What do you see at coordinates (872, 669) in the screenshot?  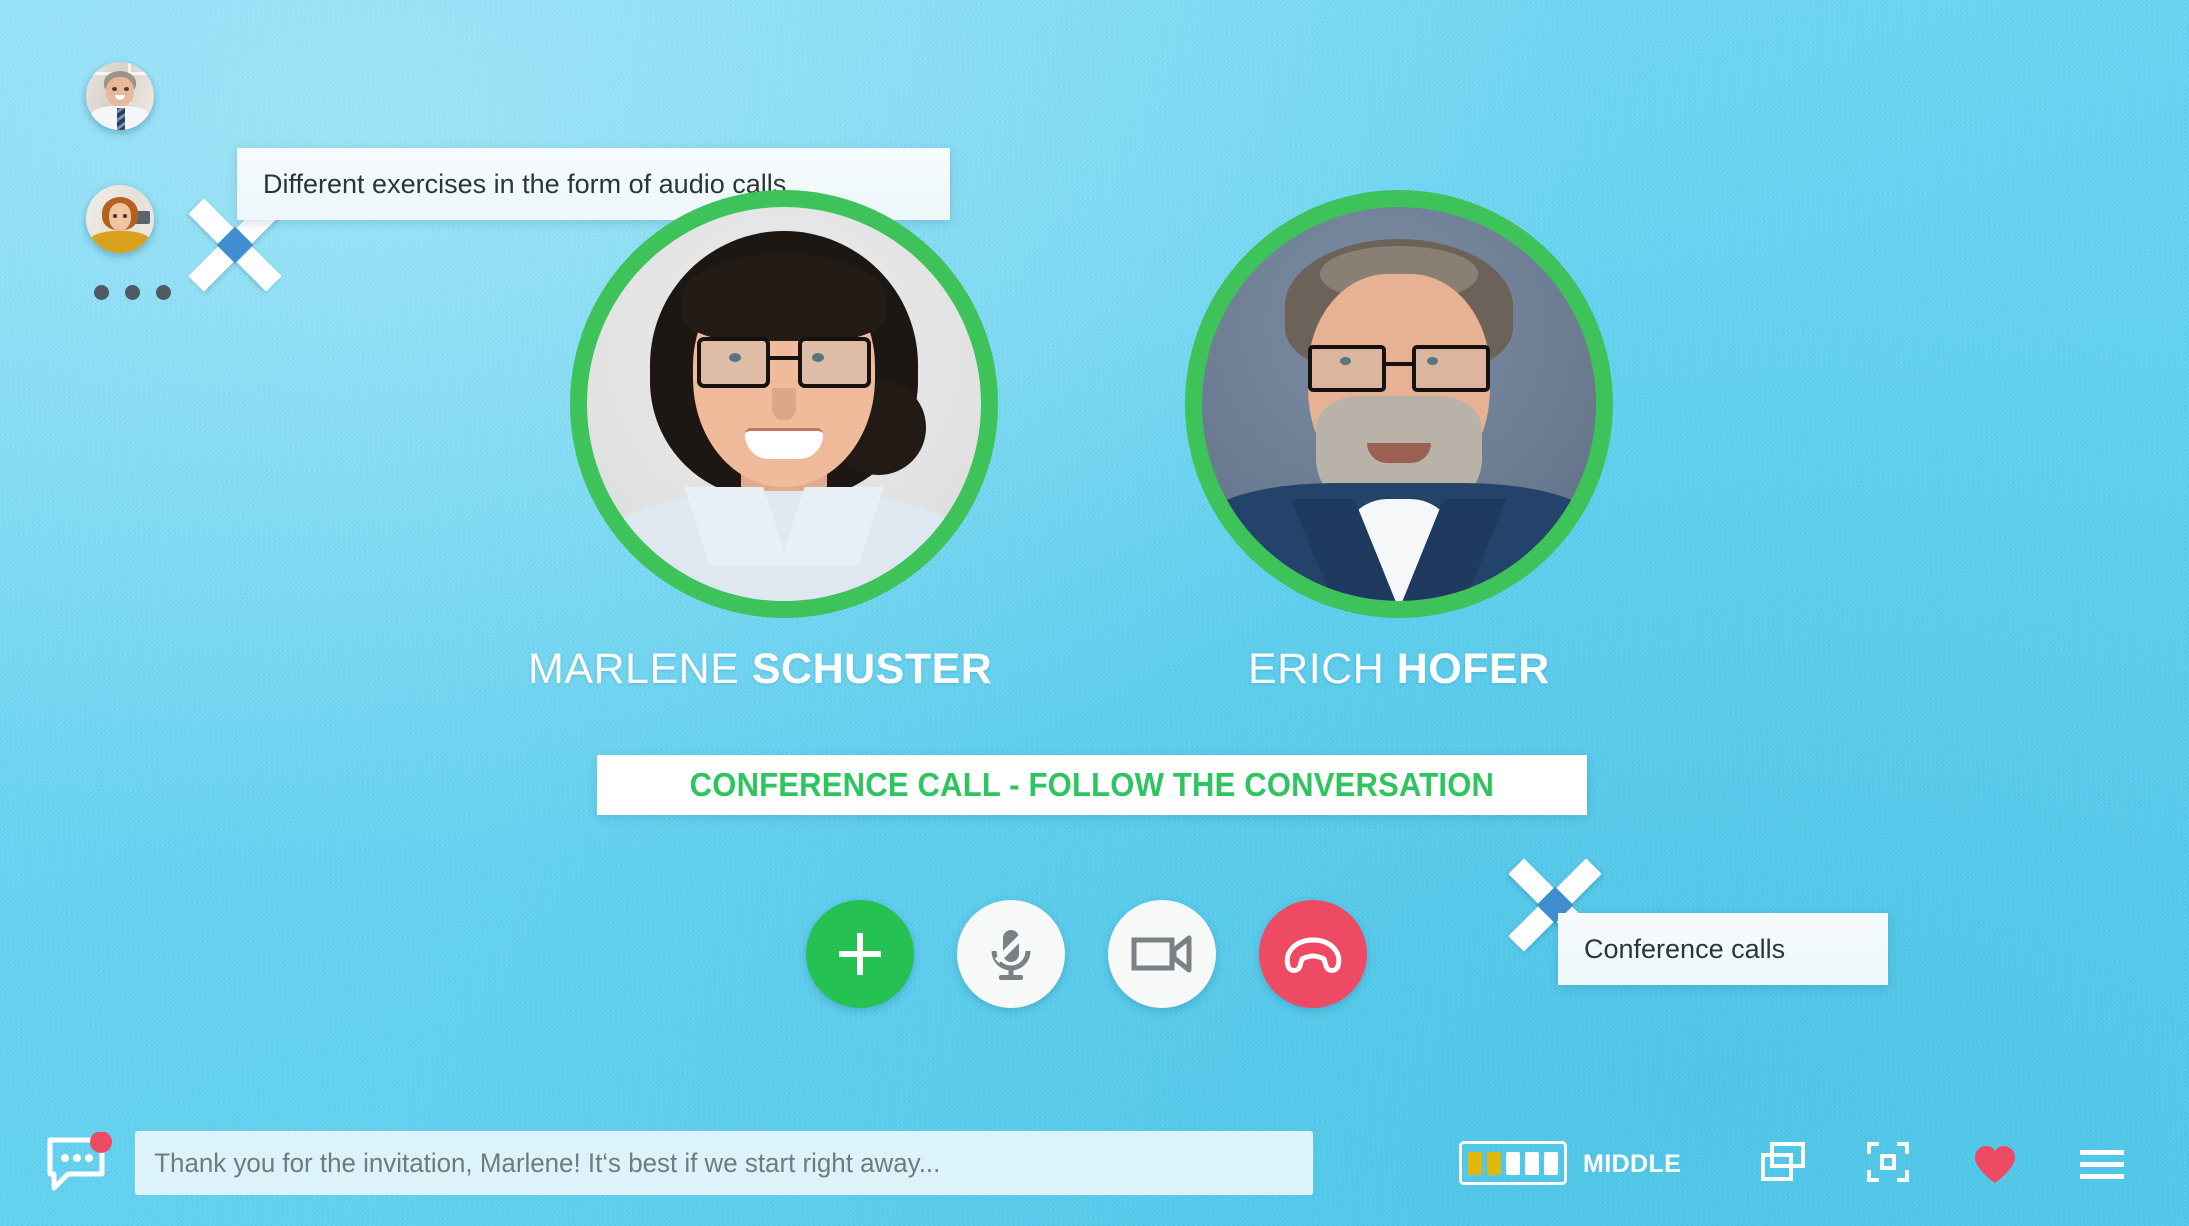 I see `participant-last-name: SCHUSTER` at bounding box center [872, 669].